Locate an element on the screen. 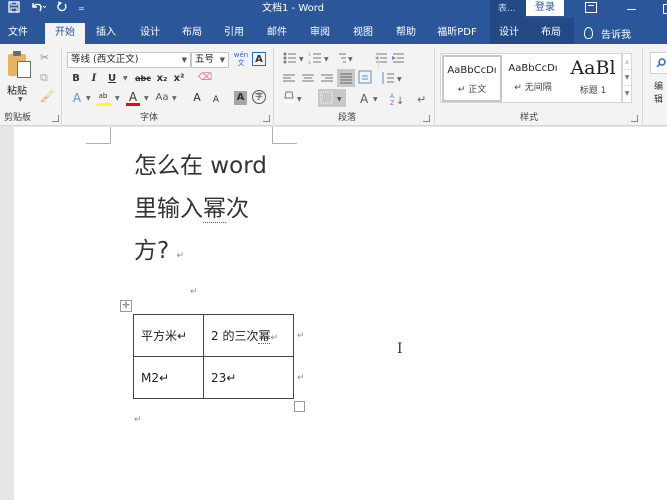  customize-qat-icon: = is located at coordinates (81, 9).